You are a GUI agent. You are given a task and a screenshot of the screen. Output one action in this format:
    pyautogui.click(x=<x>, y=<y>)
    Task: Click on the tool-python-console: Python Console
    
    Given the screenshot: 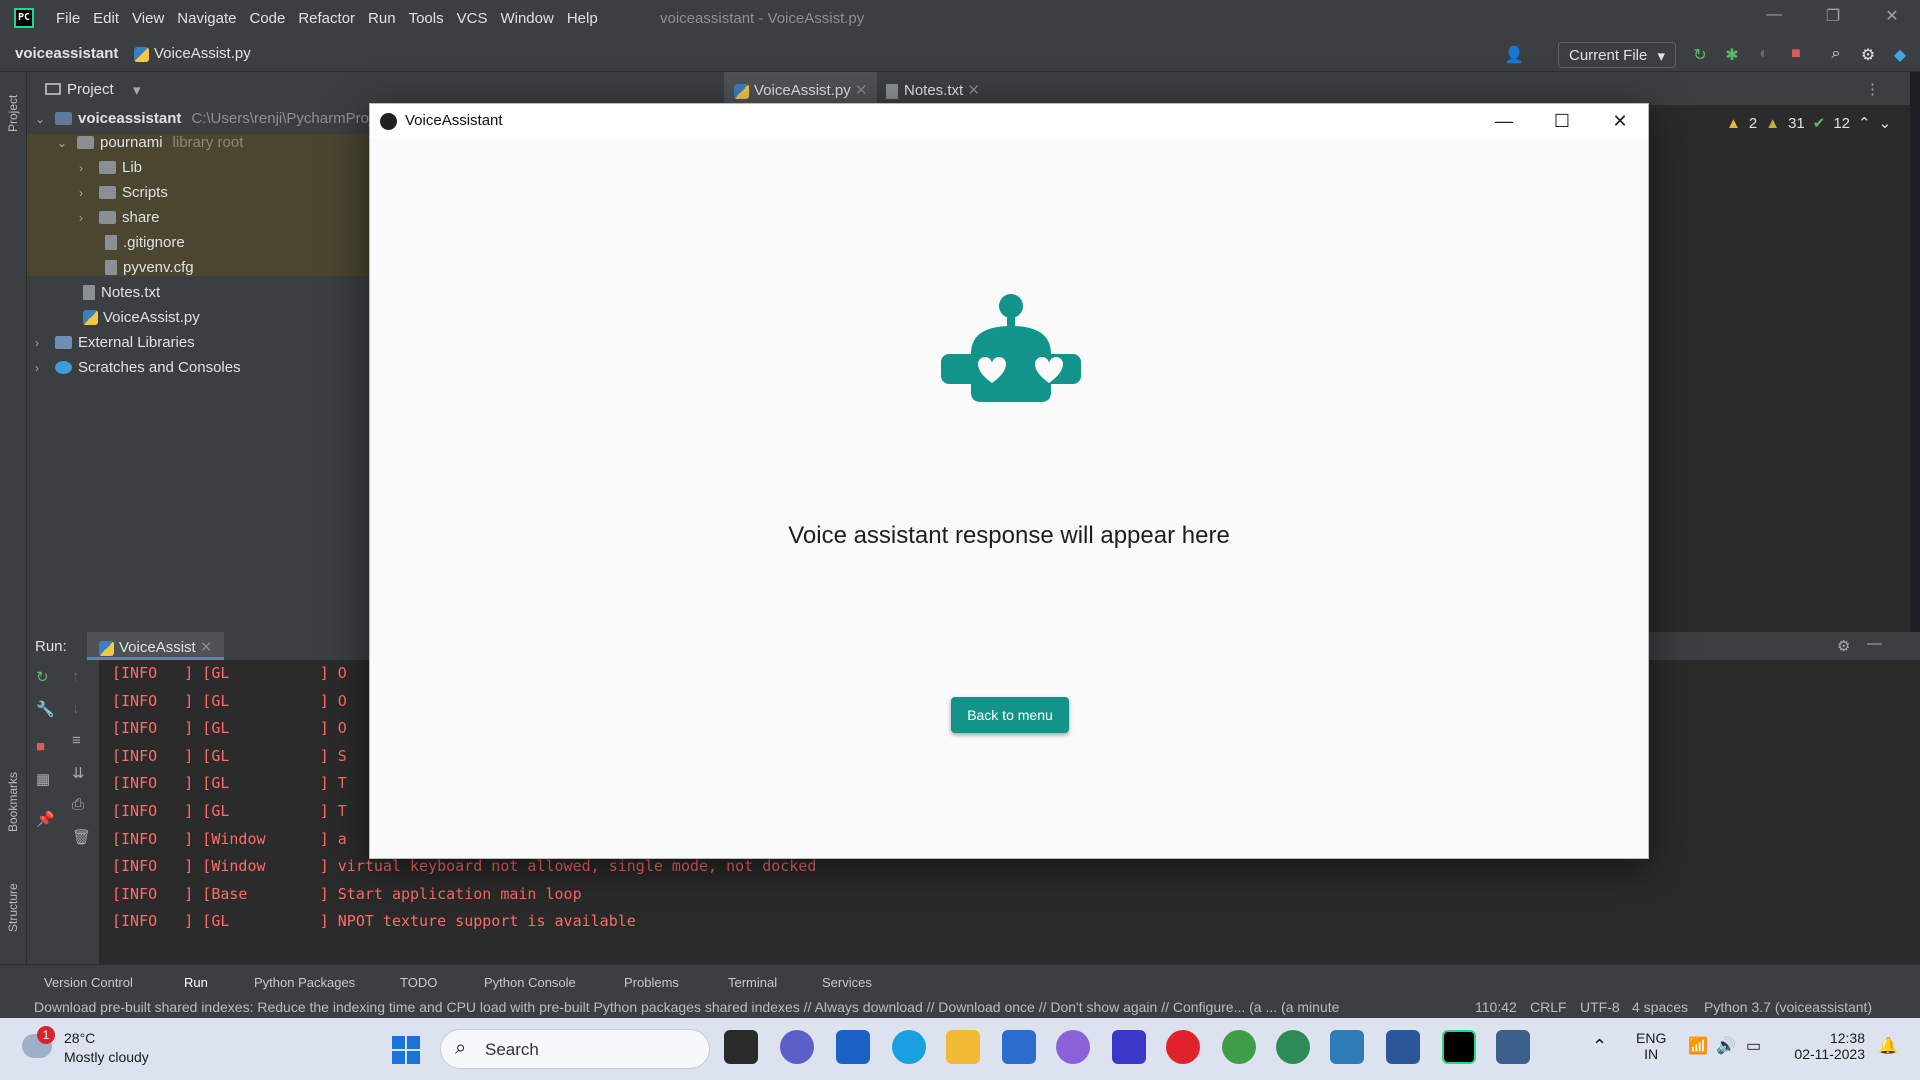 What is the action you would take?
    pyautogui.click(x=530, y=982)
    